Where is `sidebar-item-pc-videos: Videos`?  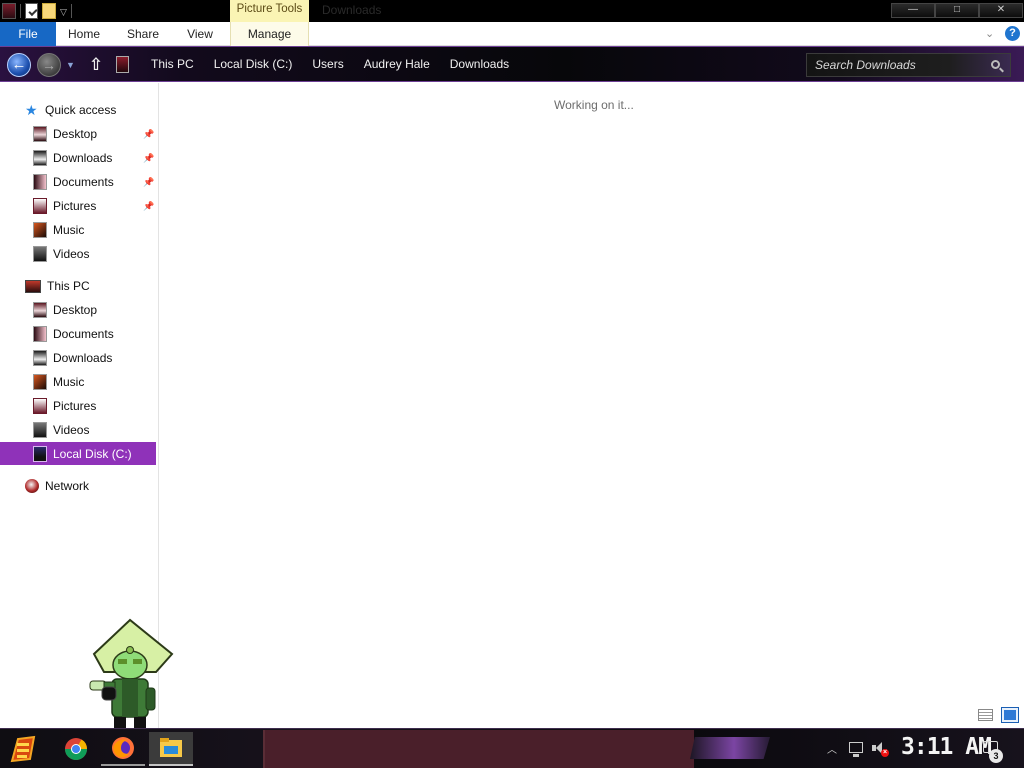
sidebar-item-pc-videos: Videos is located at coordinates (61, 430).